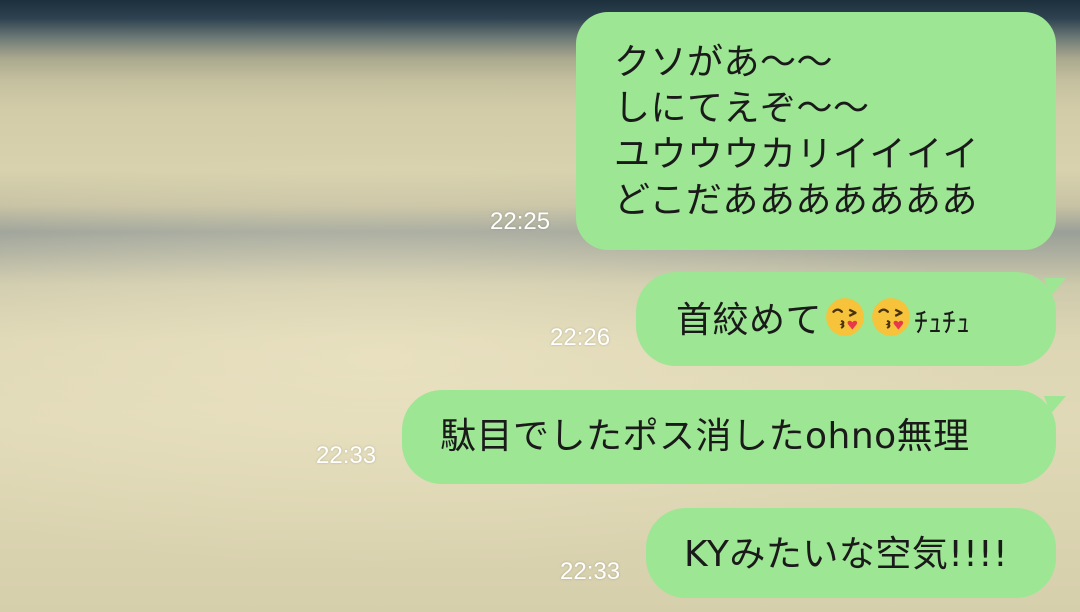  I want to click on message: 駄目でしたポス消したohno無理 22:33, so click(686, 437).